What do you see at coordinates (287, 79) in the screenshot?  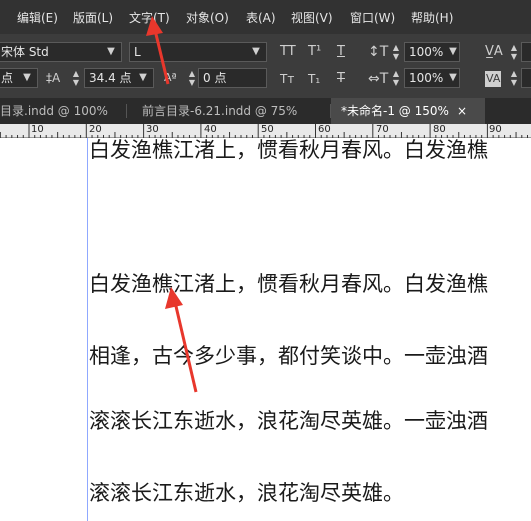 I see `small-caps-icon: Tт` at bounding box center [287, 79].